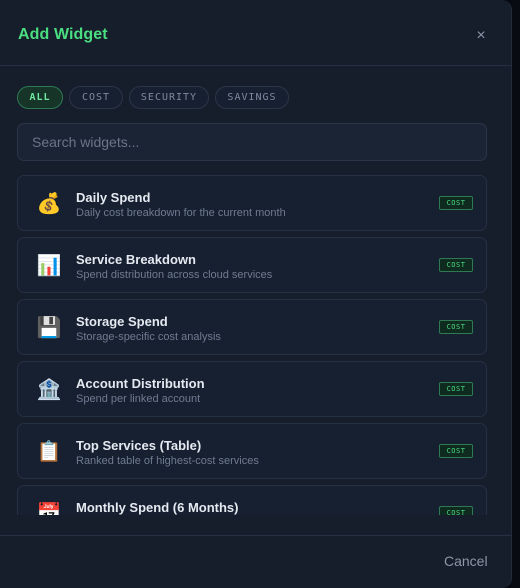  Describe the element at coordinates (63, 34) in the screenshot. I see `dialog-title: Add Widget` at that location.